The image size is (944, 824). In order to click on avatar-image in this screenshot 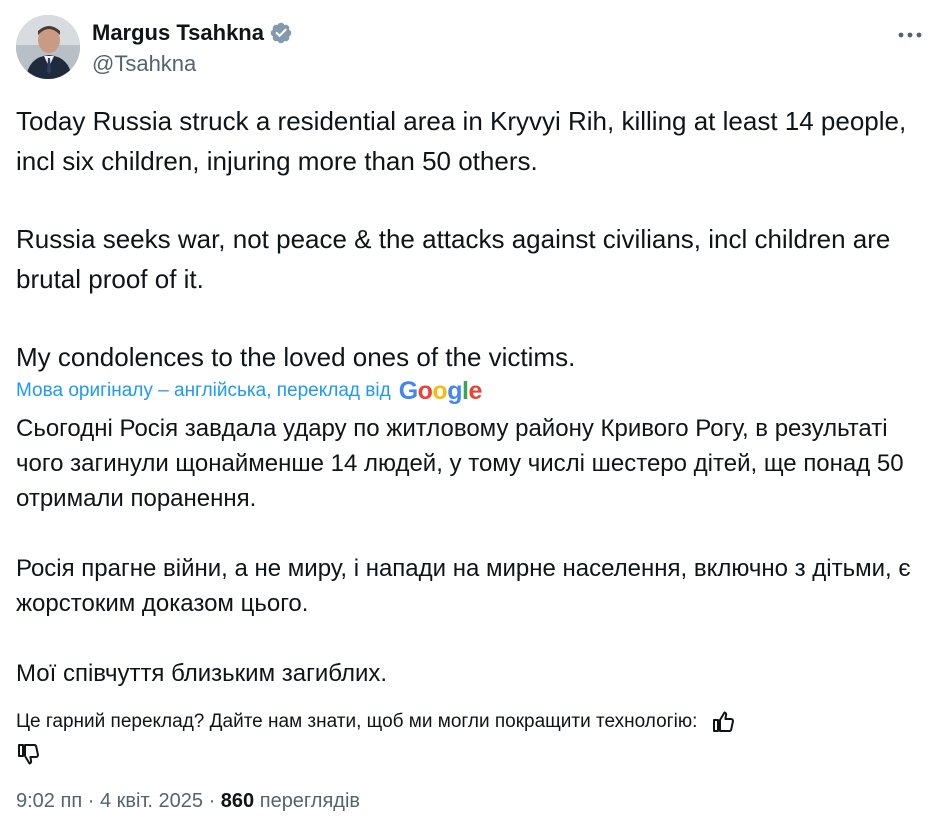, I will do `click(48, 47)`.